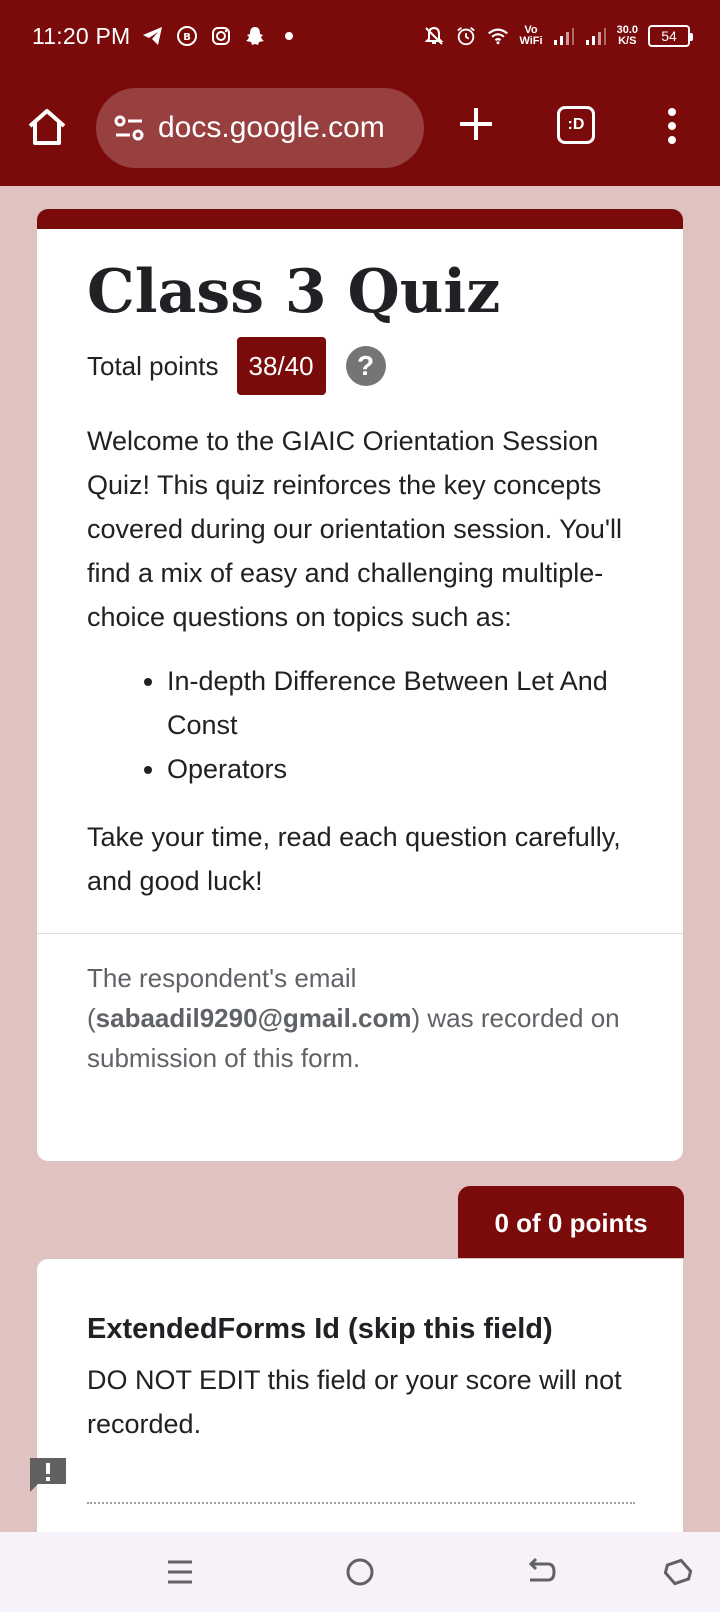 This screenshot has height=1612, width=720. I want to click on rotate-icon, so click(678, 1572).